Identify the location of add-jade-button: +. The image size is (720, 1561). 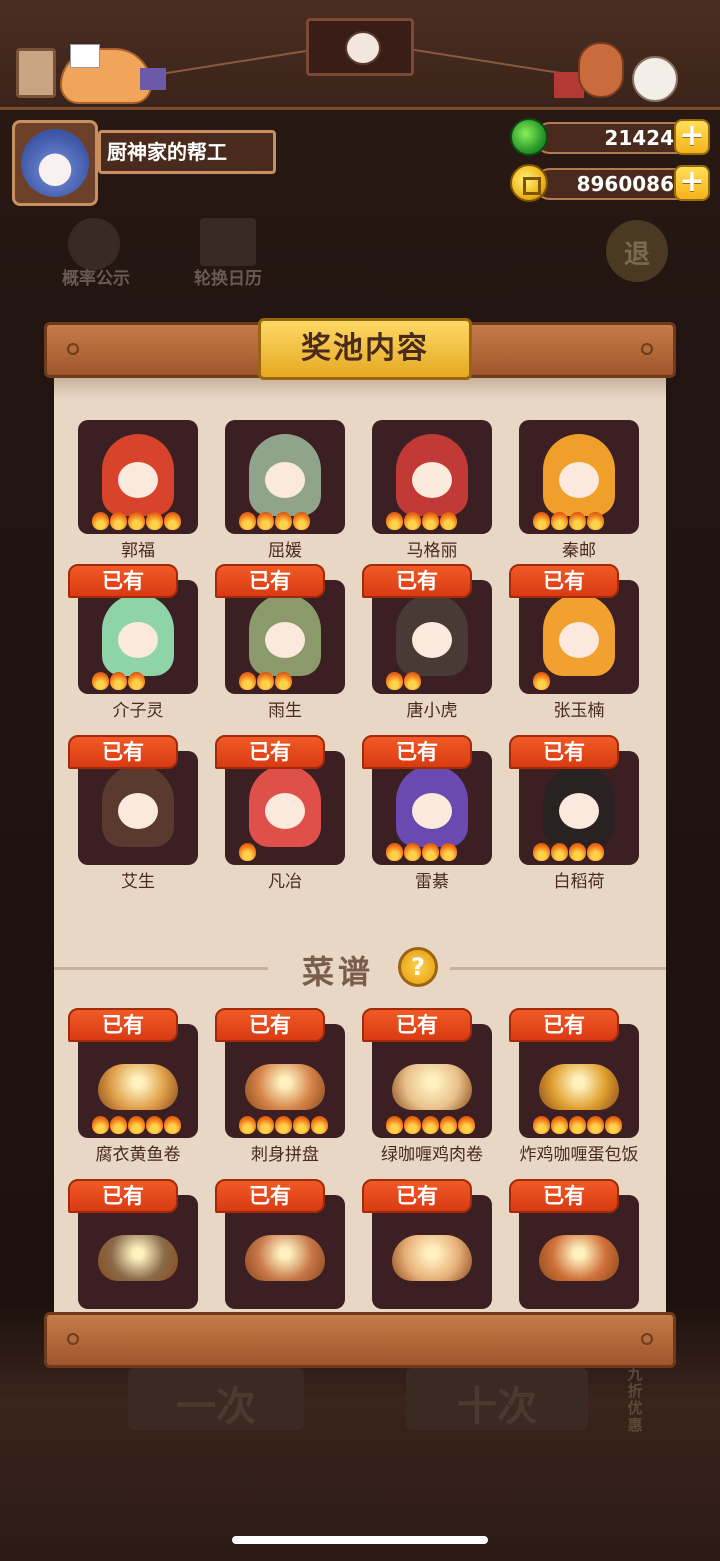
(692, 137).